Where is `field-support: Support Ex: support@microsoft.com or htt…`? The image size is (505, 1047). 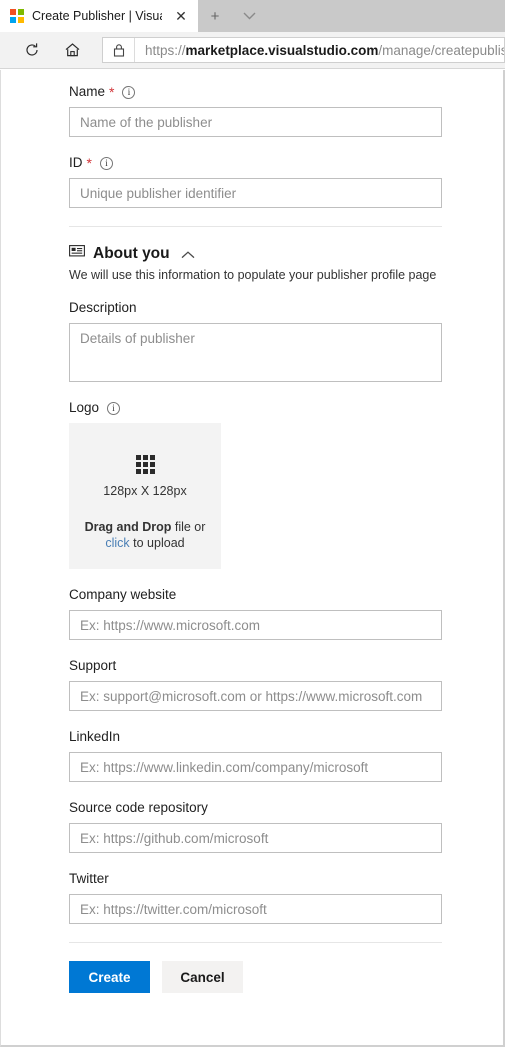 field-support: Support Ex: support@microsoft.com or htt… is located at coordinates (255, 684).